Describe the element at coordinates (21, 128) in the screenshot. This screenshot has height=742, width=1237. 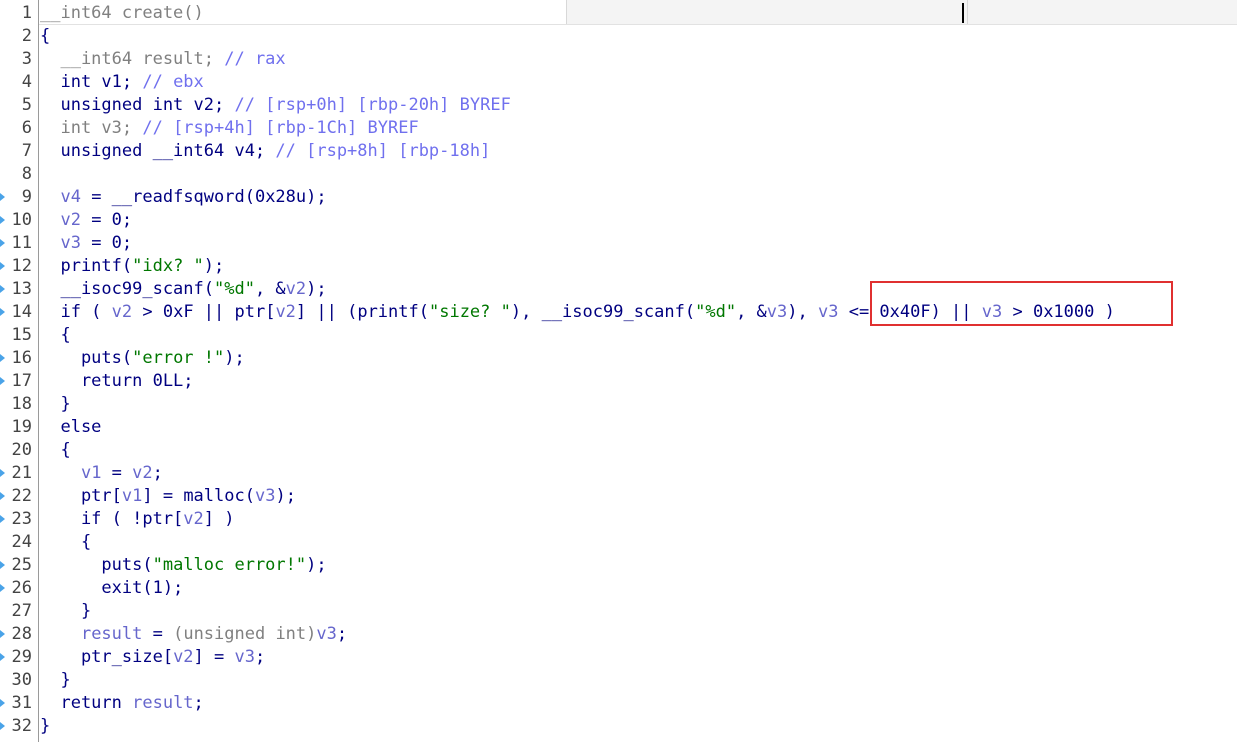
I see `line-number: 6` at that location.